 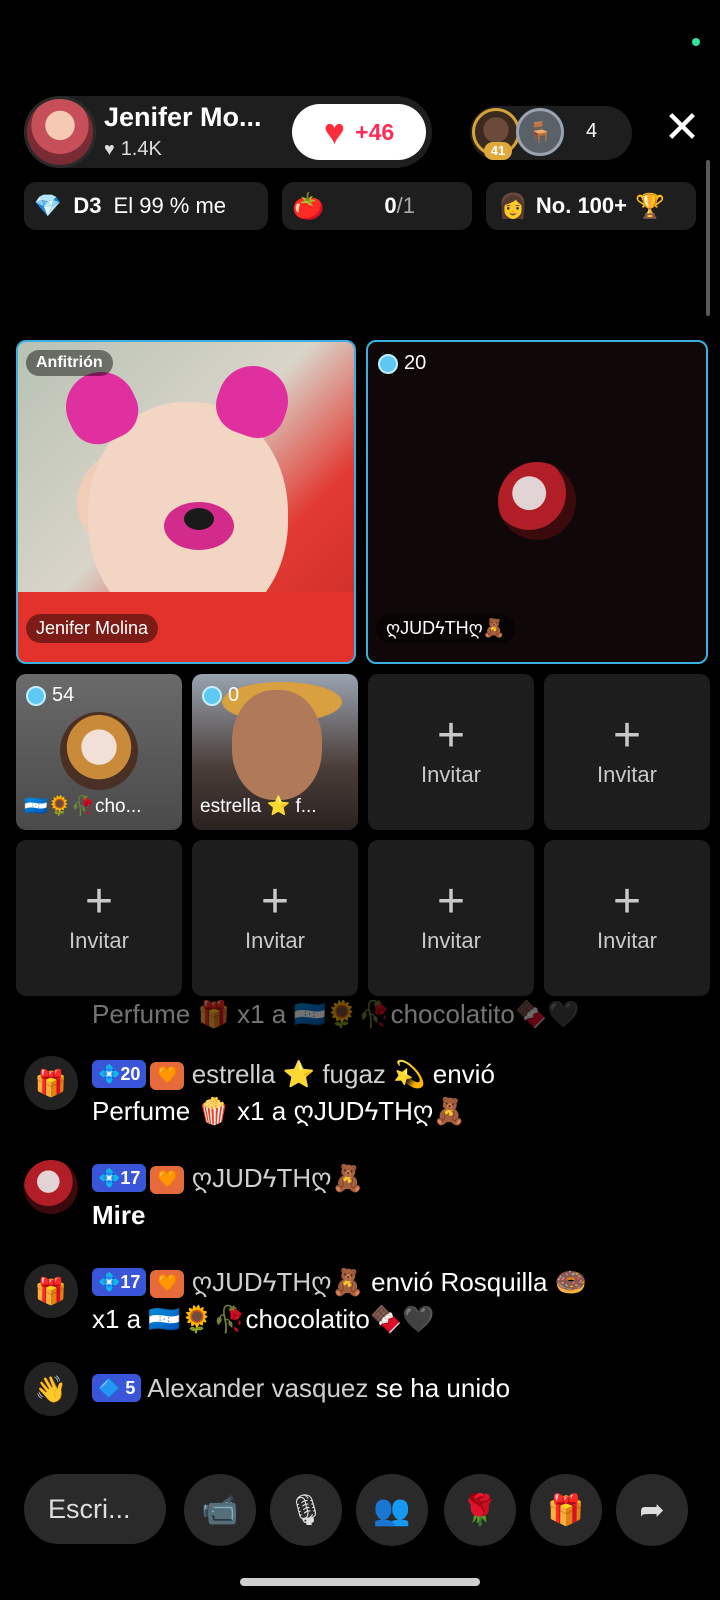 What do you see at coordinates (277, 745) in the screenshot?
I see `guest-face` at bounding box center [277, 745].